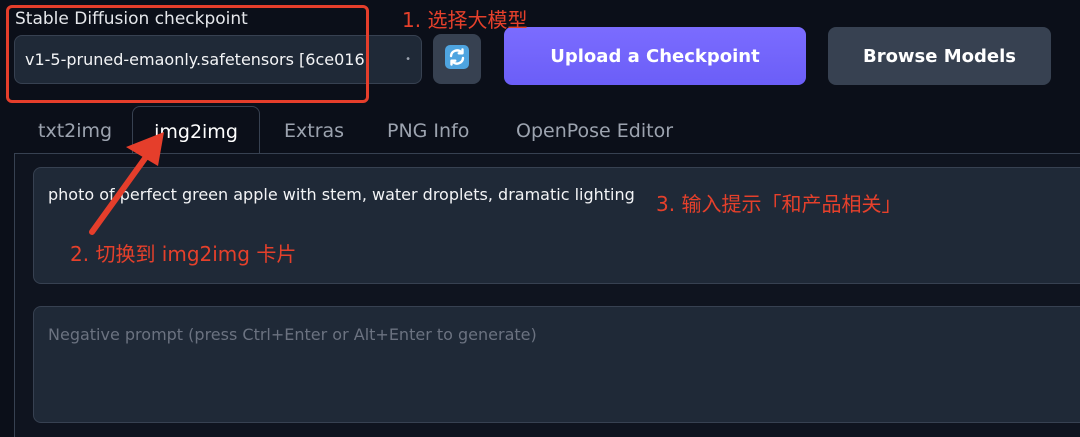 The image size is (1080, 437). I want to click on tab-txt2img: txt2img, so click(75, 130).